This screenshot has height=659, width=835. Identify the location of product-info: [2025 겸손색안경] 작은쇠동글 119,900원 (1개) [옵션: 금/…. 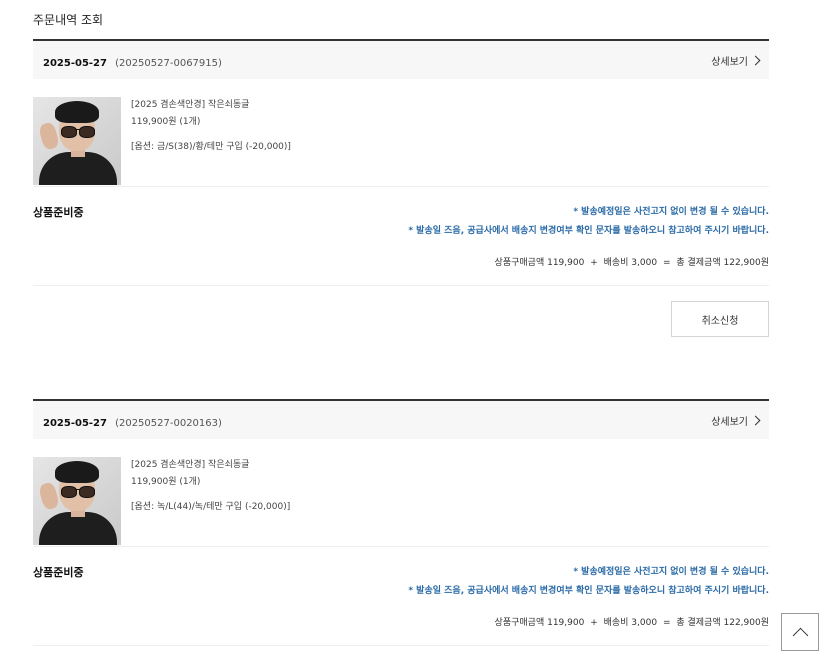
(211, 141).